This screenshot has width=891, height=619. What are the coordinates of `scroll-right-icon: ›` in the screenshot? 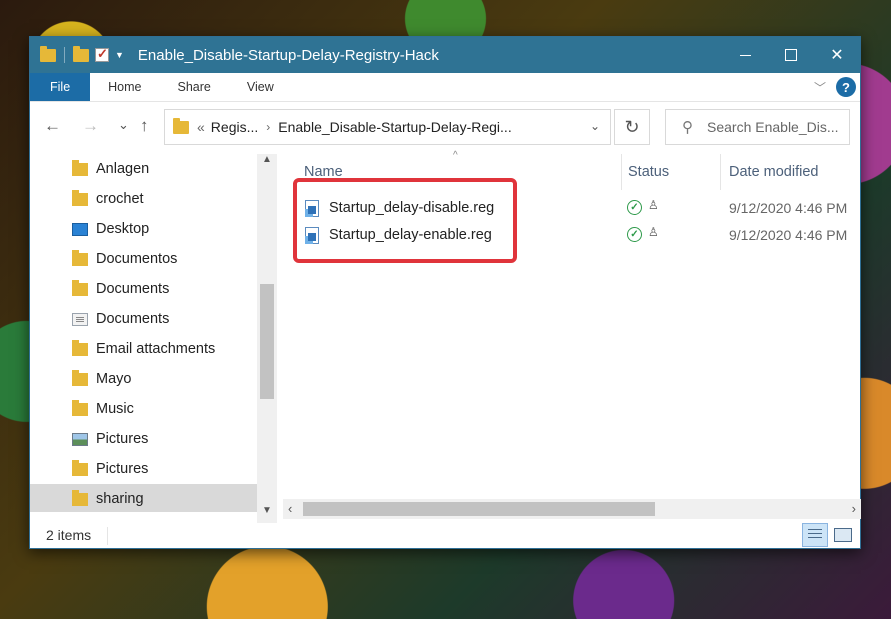 It's located at (854, 508).